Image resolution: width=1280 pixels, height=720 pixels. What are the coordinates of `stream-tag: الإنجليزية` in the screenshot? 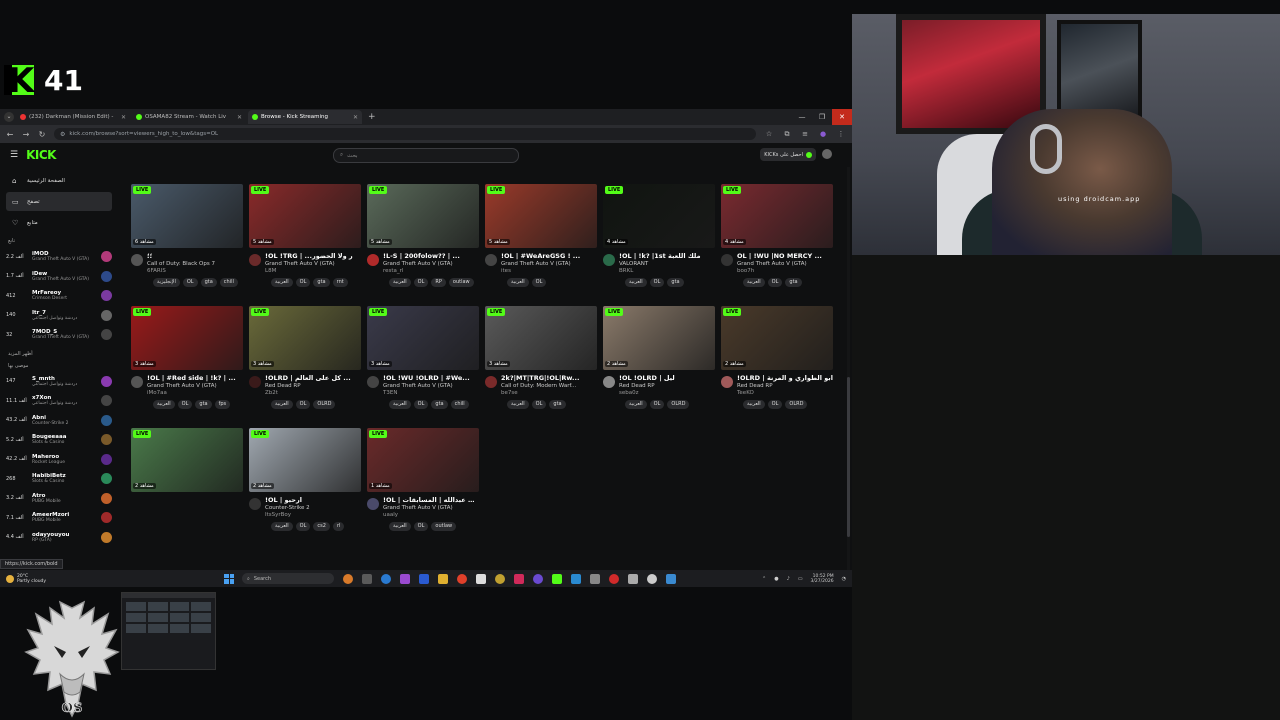 It's located at (166, 282).